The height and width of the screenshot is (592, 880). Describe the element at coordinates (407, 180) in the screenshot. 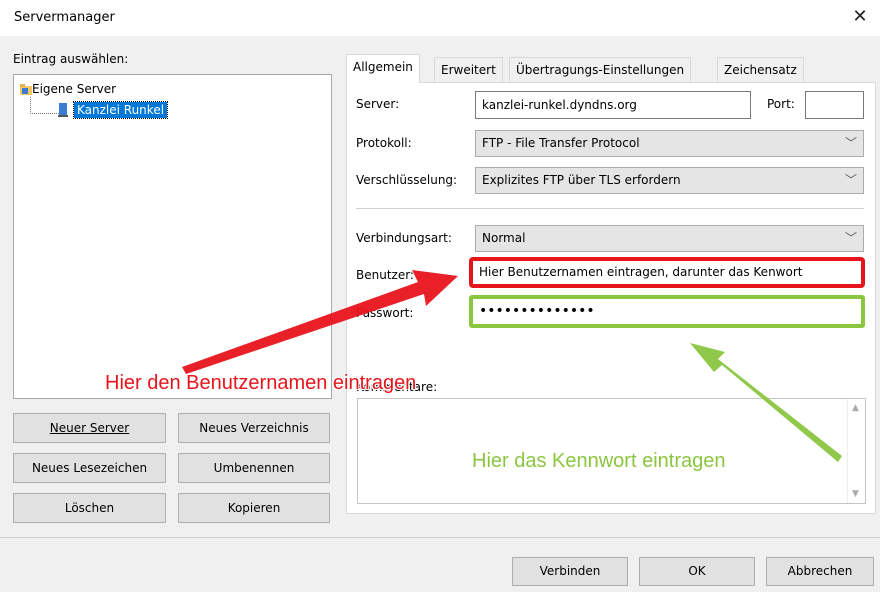

I see `encryption-label: Verschlüsselung:` at that location.